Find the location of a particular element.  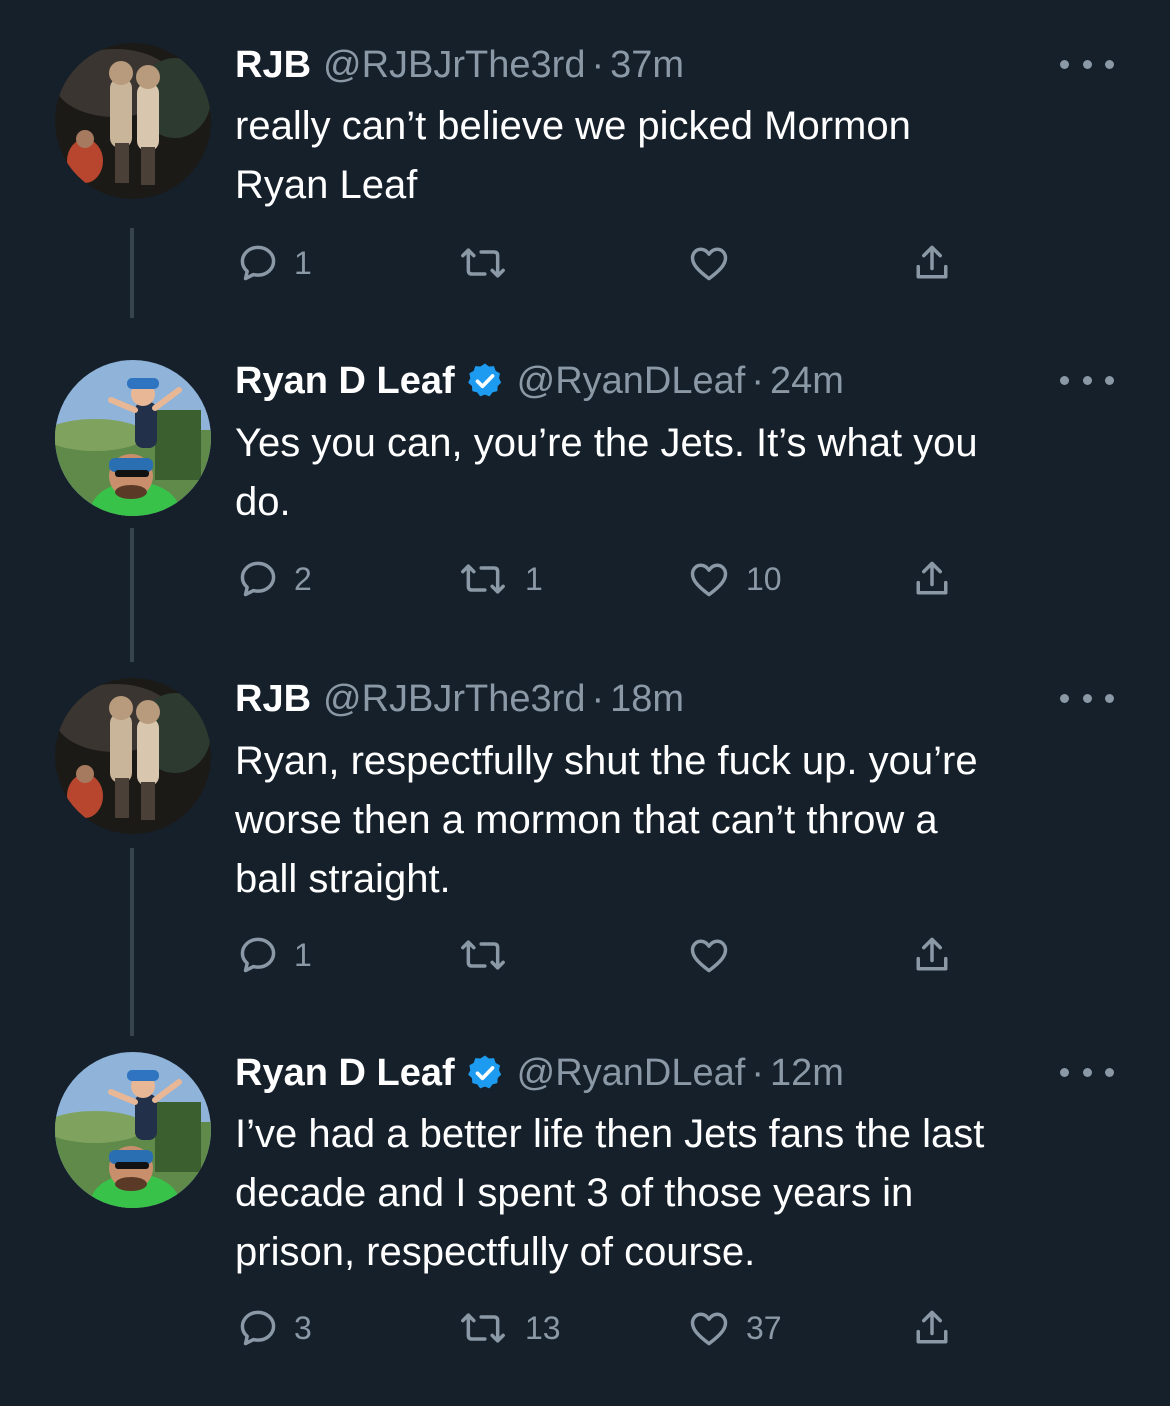

reply-button: 2 is located at coordinates (274, 579).